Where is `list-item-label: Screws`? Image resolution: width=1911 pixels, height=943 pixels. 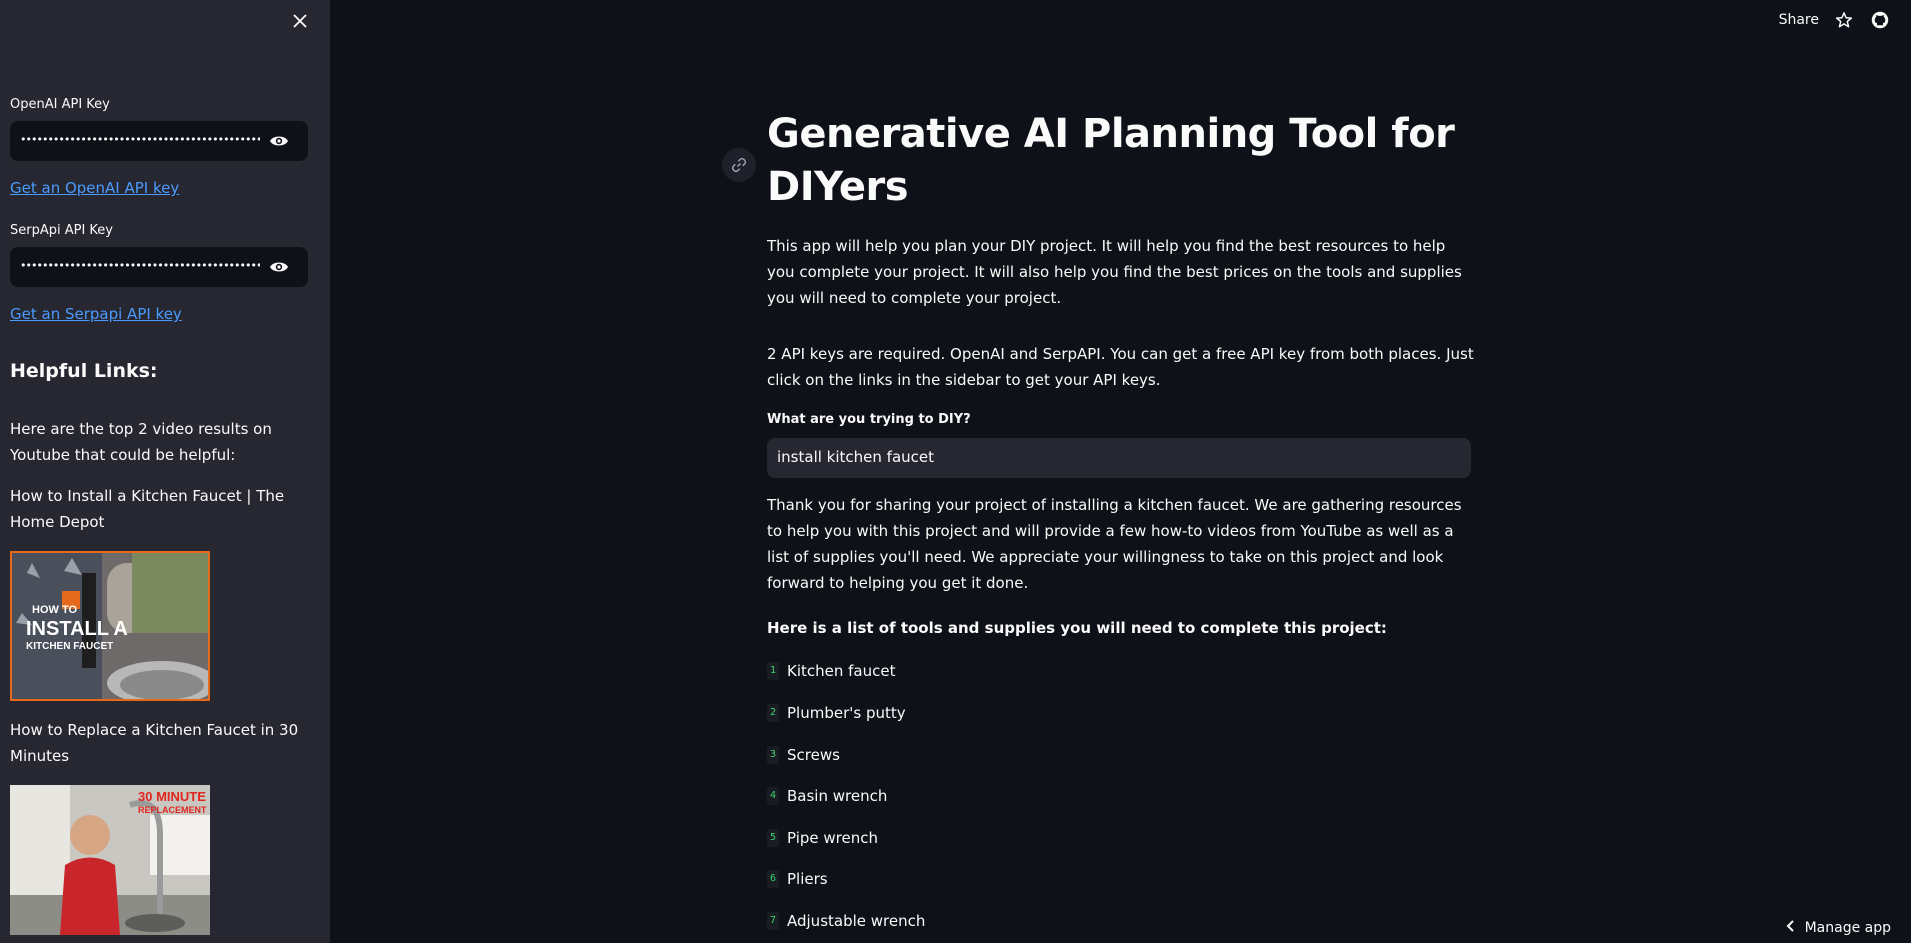 list-item-label: Screws is located at coordinates (813, 755).